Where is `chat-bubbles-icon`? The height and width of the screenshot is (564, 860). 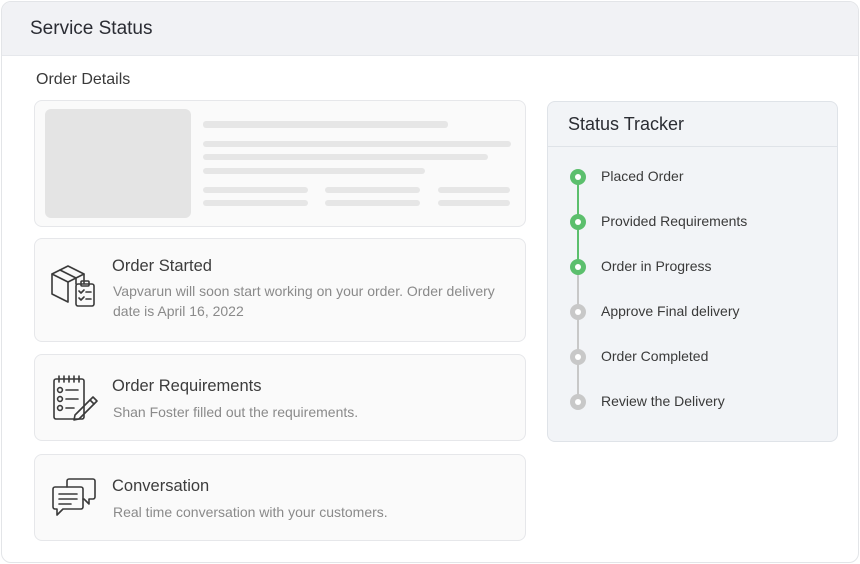
chat-bubbles-icon is located at coordinates (74, 497).